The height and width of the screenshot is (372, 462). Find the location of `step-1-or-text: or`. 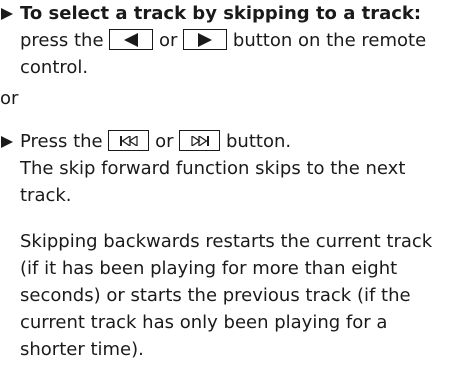

step-1-or-text: or is located at coordinates (168, 40).